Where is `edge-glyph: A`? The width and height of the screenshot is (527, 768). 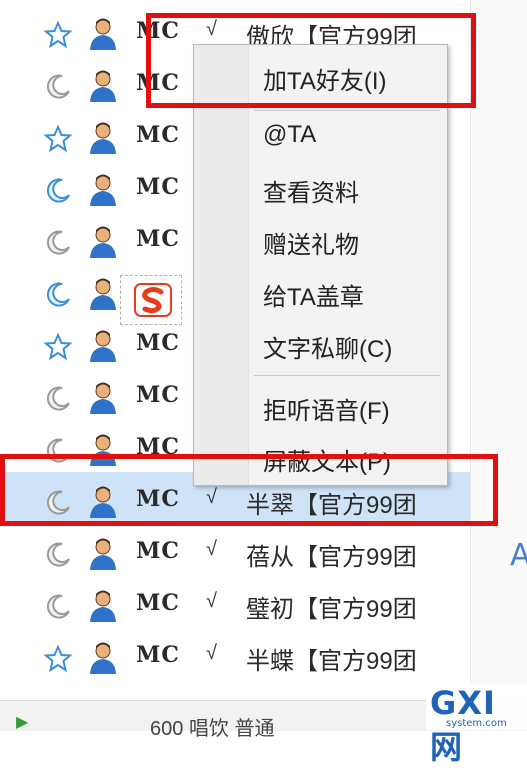
edge-glyph: A is located at coordinates (518, 555).